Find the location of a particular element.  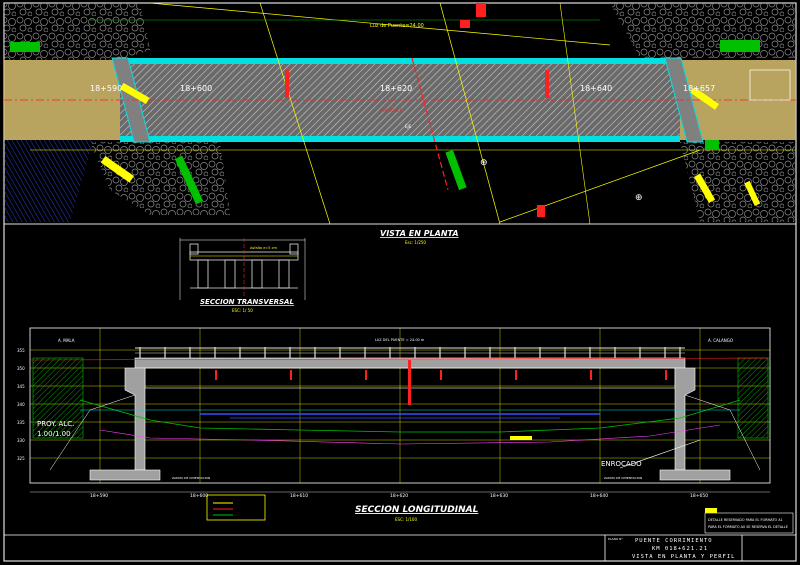

enrocado-label: ENROCADO is located at coordinates (621, 464).